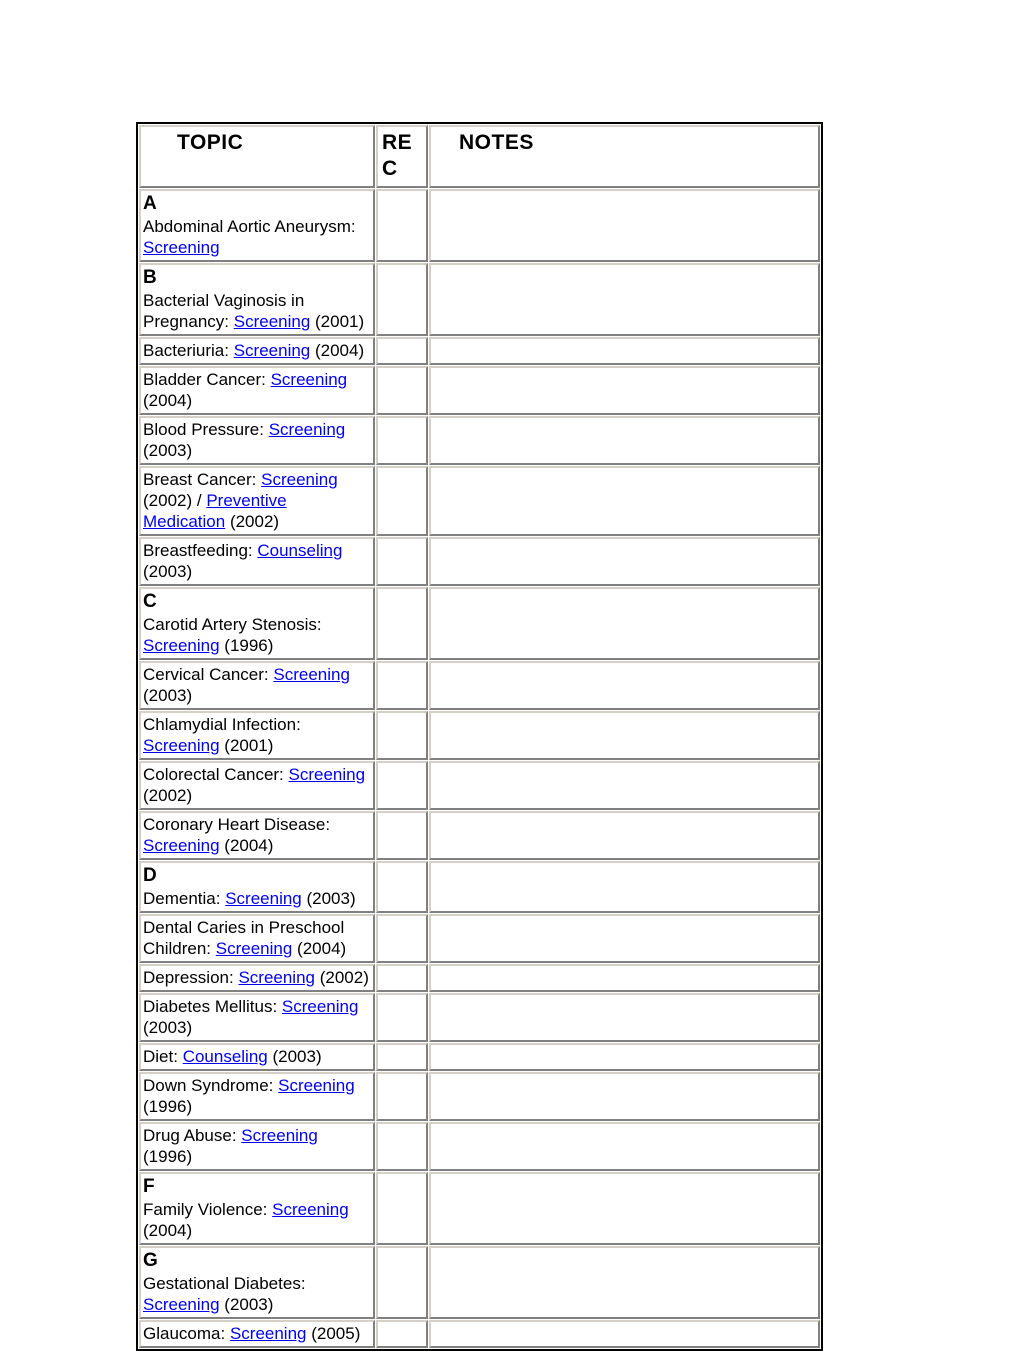  Describe the element at coordinates (479, 1096) in the screenshot. I see `table-row: Down Syndrome: Screening (1996)` at that location.